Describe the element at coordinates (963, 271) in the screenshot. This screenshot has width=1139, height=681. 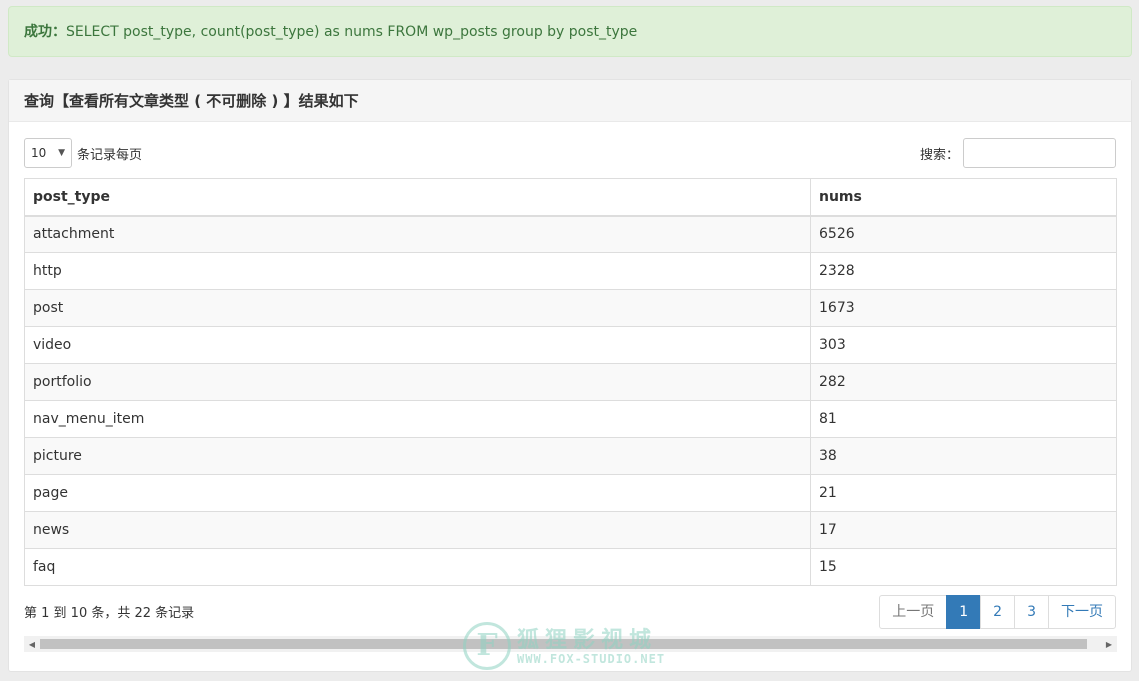
I see `cell-nums: 2328` at that location.